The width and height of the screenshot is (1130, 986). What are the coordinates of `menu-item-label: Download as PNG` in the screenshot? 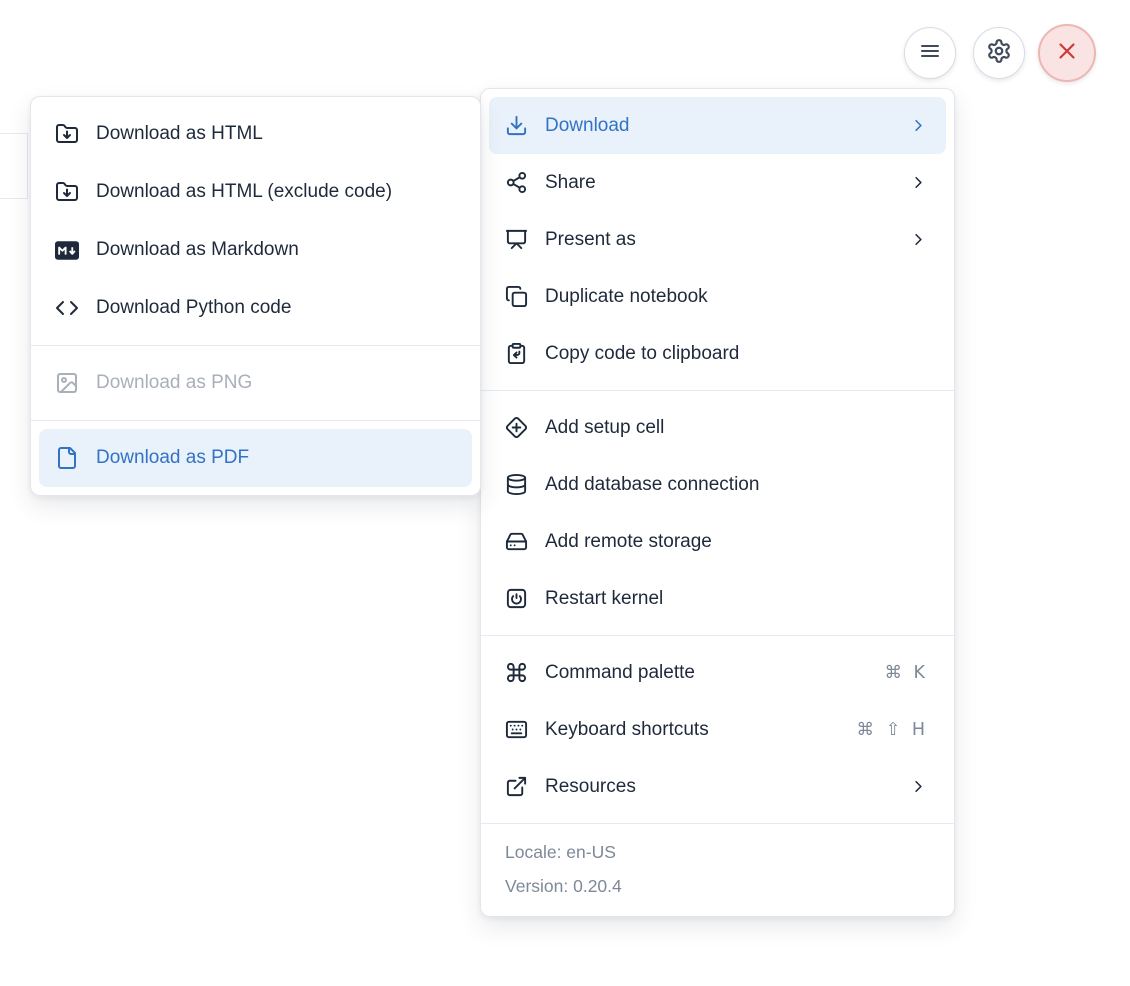 It's located at (174, 382).